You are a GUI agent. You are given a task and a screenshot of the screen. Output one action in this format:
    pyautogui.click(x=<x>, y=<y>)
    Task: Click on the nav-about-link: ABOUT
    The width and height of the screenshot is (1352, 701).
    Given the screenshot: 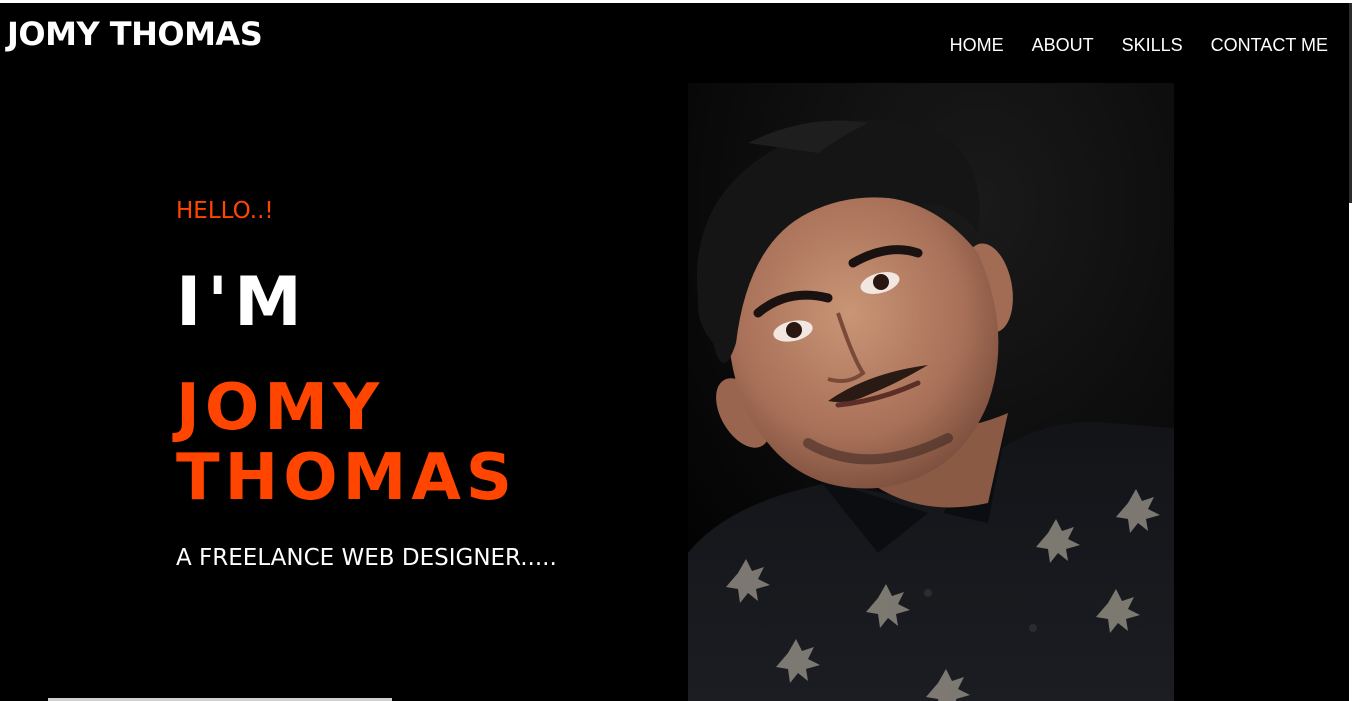 What is the action you would take?
    pyautogui.click(x=1063, y=45)
    